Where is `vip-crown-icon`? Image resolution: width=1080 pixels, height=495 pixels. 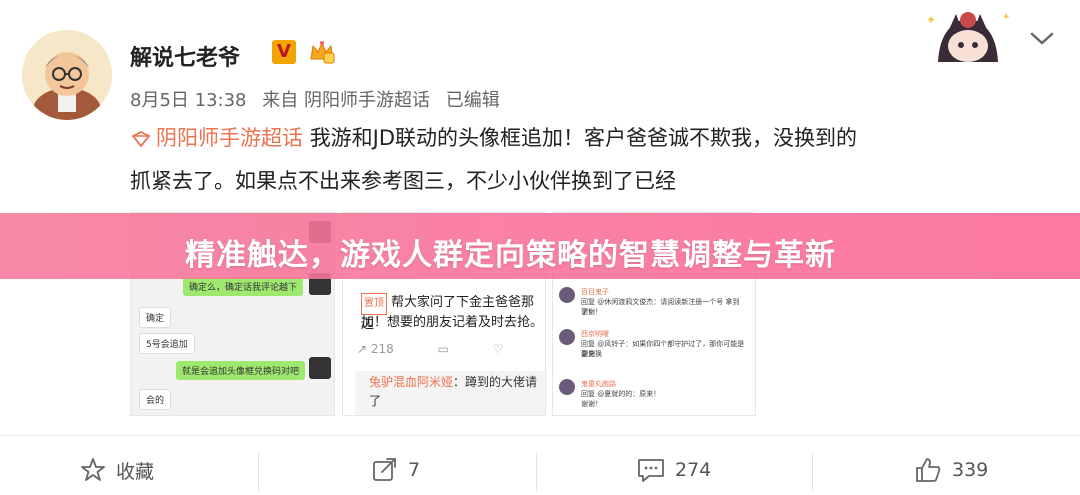 vip-crown-icon is located at coordinates (322, 52).